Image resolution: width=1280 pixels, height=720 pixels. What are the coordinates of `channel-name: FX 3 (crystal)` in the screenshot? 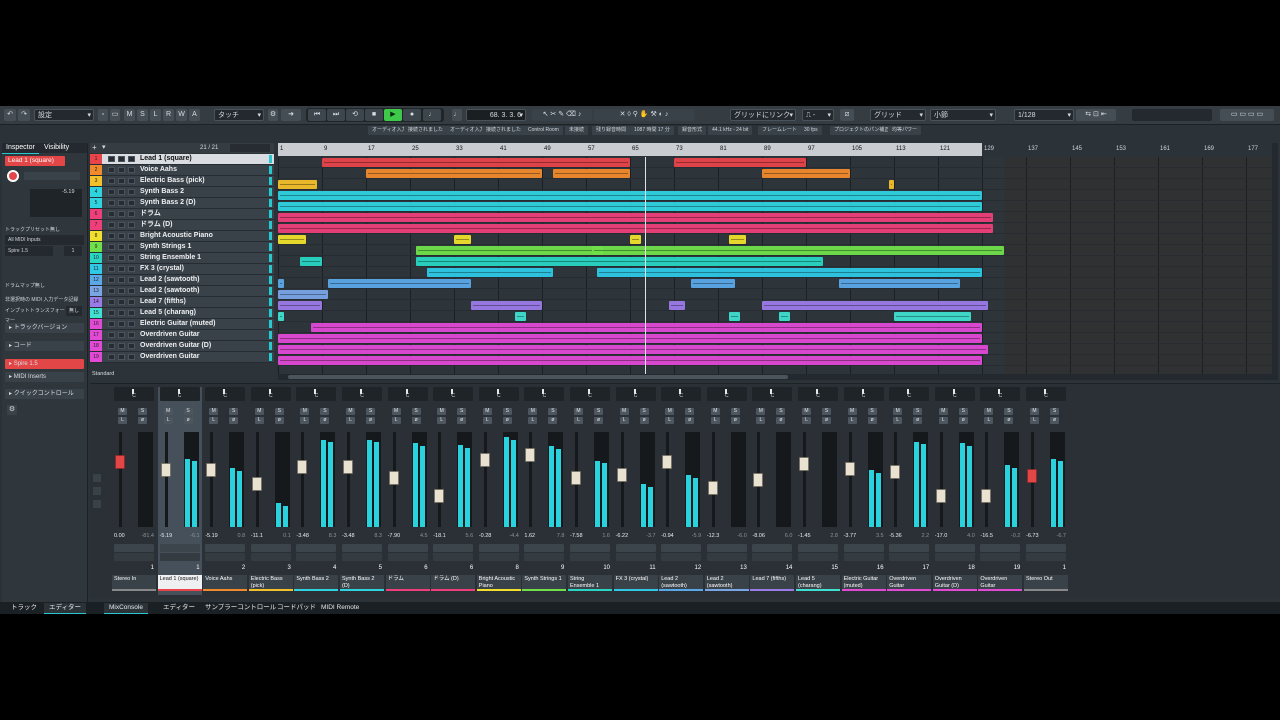 It's located at (635, 583).